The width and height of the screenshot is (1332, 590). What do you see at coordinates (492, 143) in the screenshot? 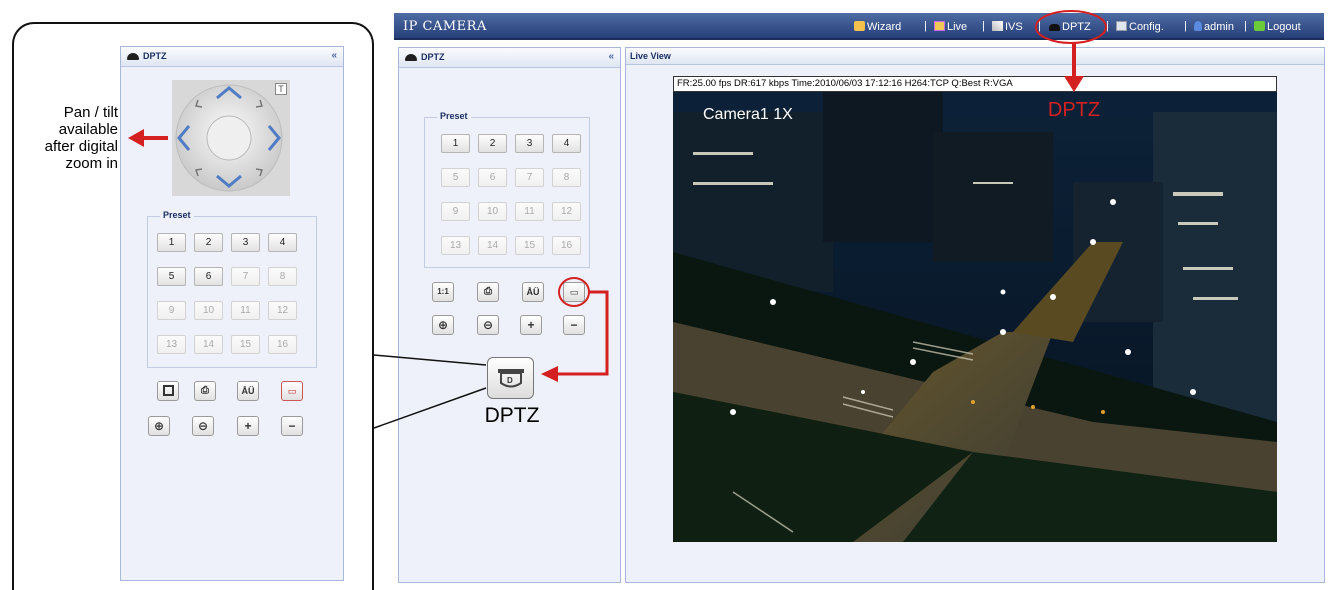
I see `panel-preset-2: 2` at bounding box center [492, 143].